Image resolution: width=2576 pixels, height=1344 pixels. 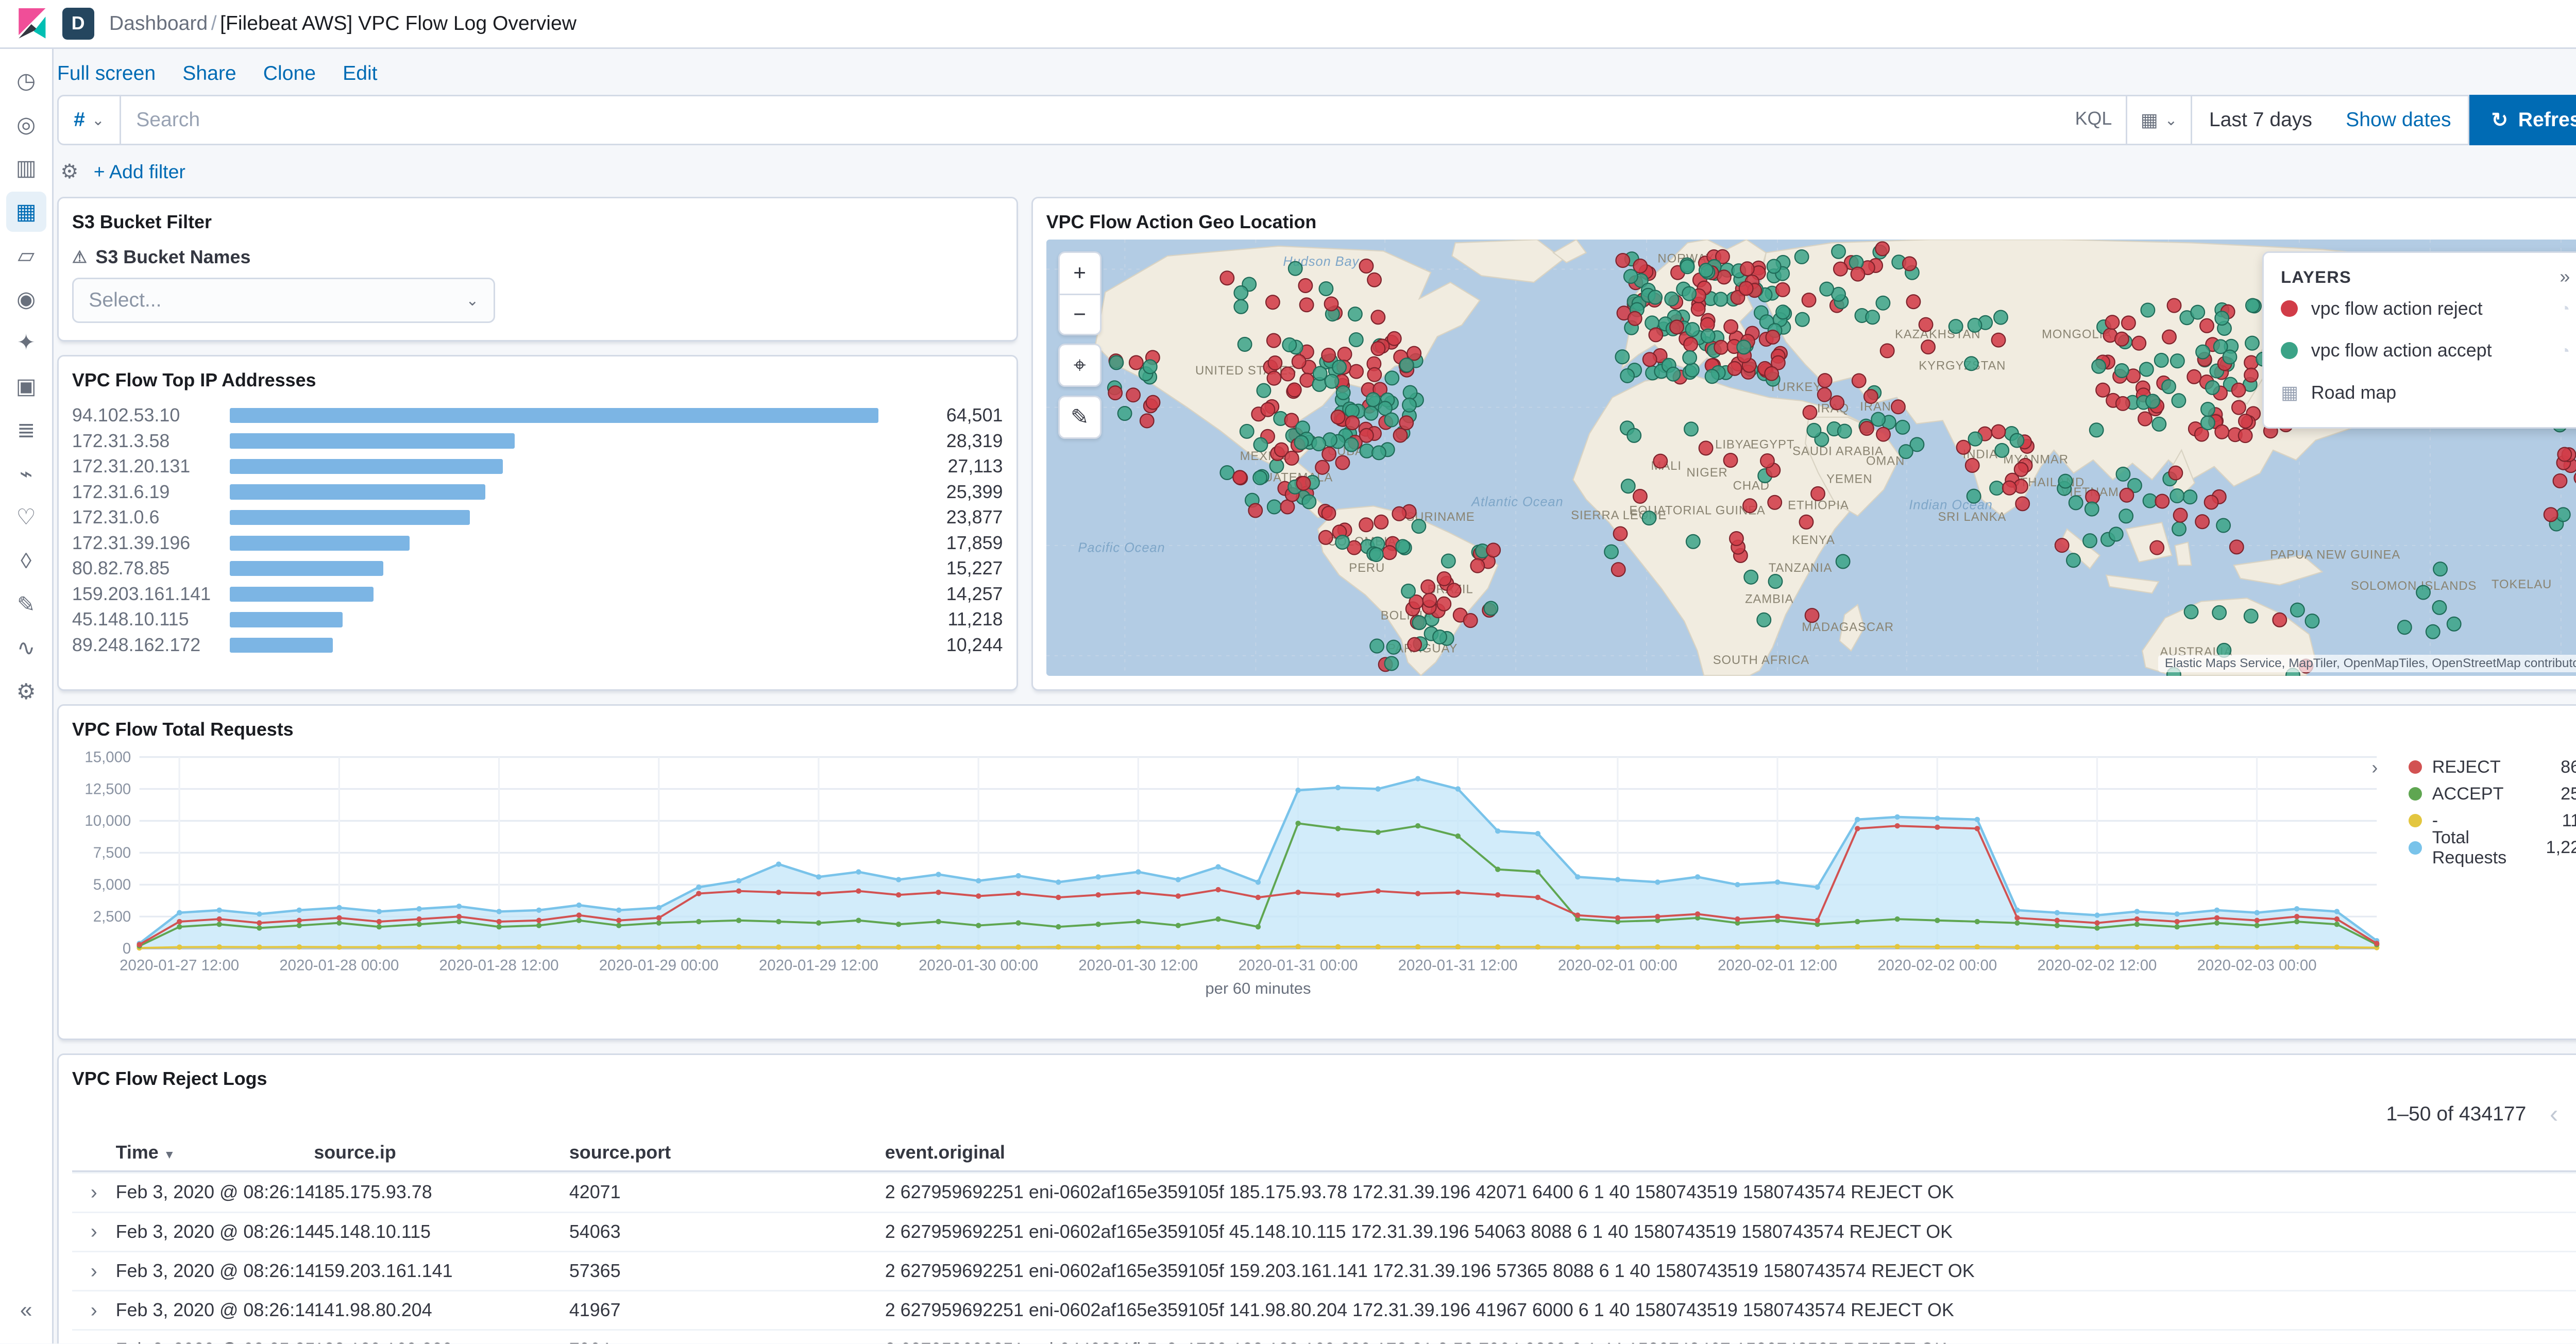 What do you see at coordinates (26, 168) in the screenshot?
I see `visualize-nav-icon: ▥` at bounding box center [26, 168].